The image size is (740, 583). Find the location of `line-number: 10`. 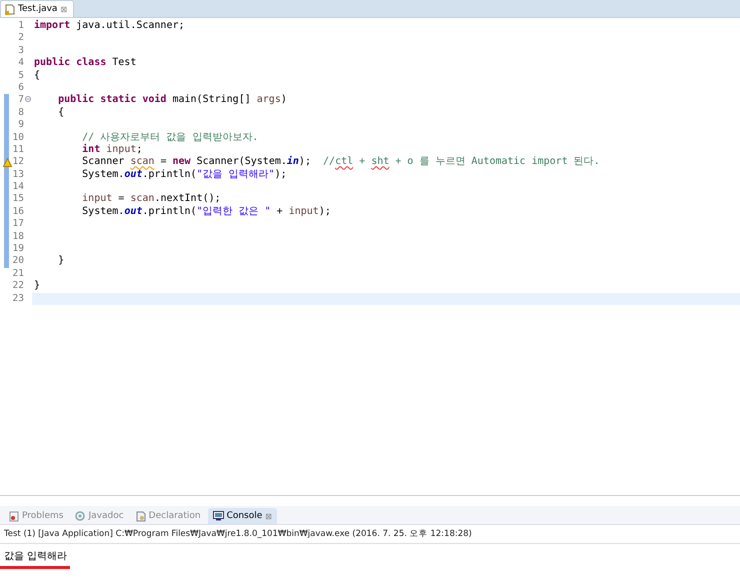

line-number: 10 is located at coordinates (18, 138).